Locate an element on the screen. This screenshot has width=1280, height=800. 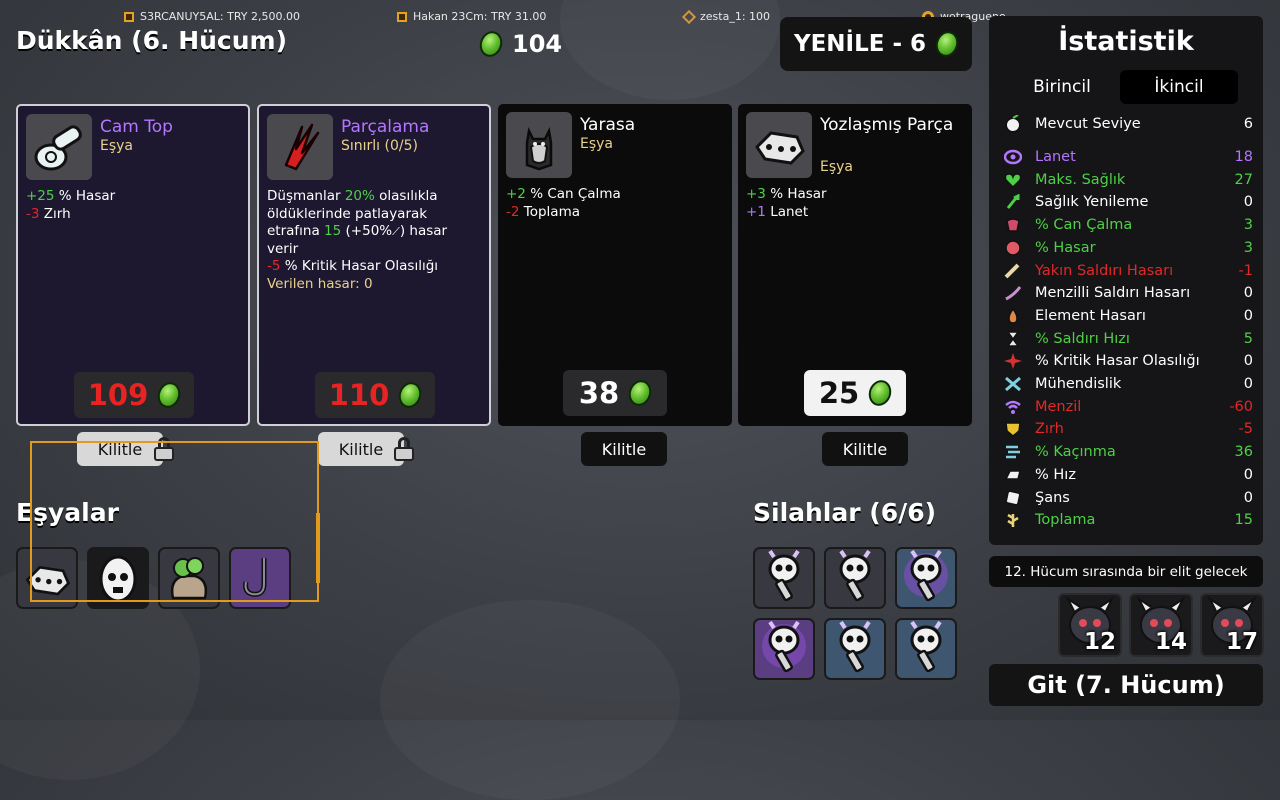
card-name: Yarasa is located at coordinates (608, 125).